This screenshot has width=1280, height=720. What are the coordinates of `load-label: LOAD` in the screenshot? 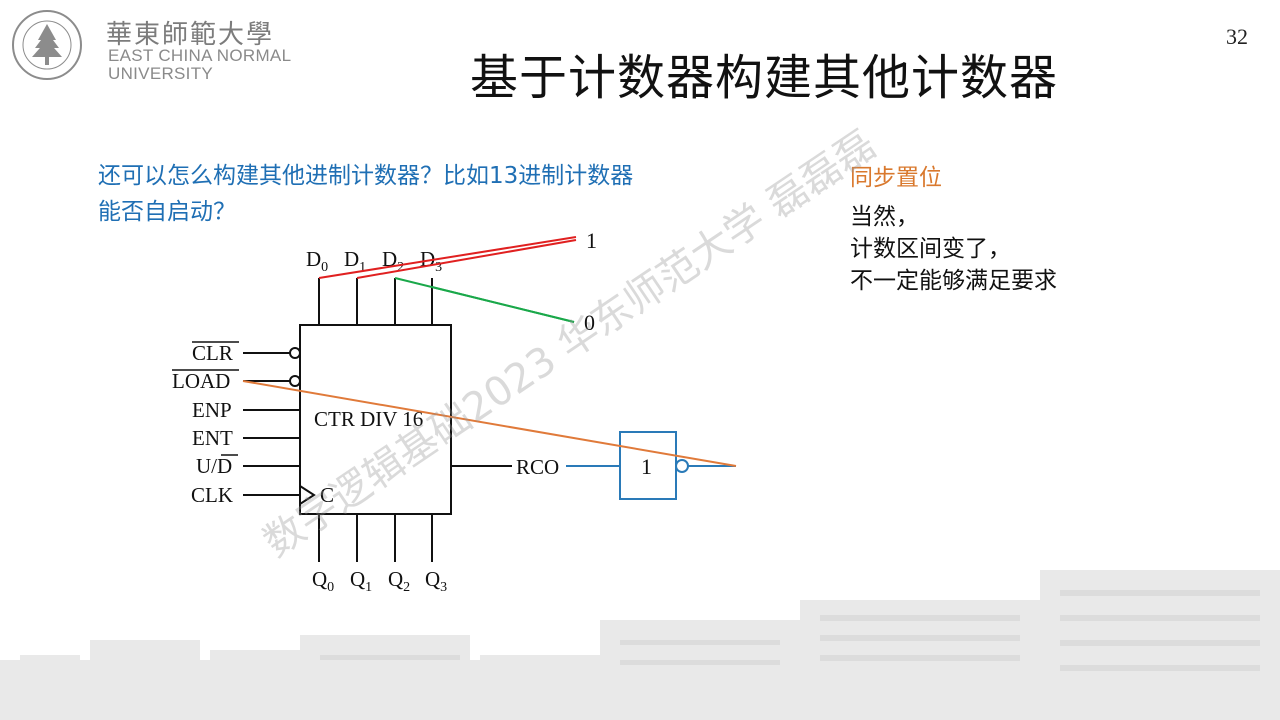 It's located at (201, 381).